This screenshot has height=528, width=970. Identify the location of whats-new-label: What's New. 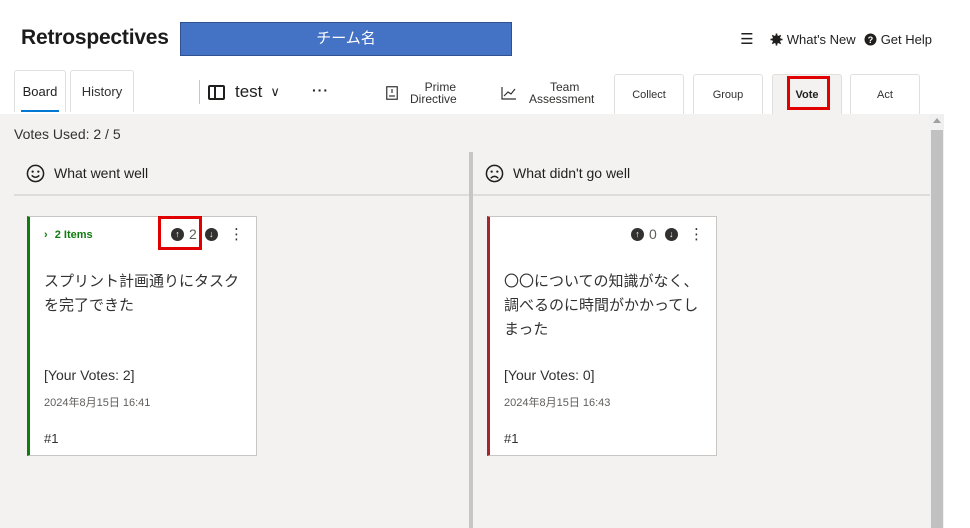
(821, 39).